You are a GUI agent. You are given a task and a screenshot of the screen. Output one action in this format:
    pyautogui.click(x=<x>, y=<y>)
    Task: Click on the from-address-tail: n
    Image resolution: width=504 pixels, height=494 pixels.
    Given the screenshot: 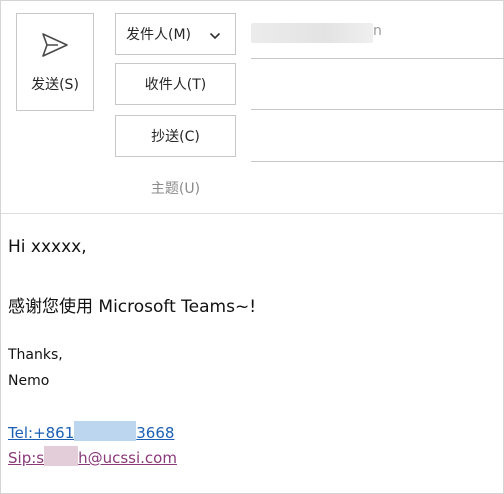 What is the action you would take?
    pyautogui.click(x=377, y=31)
    